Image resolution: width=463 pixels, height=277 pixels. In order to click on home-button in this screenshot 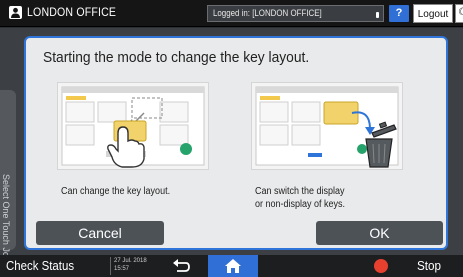, I will do `click(233, 266)`.